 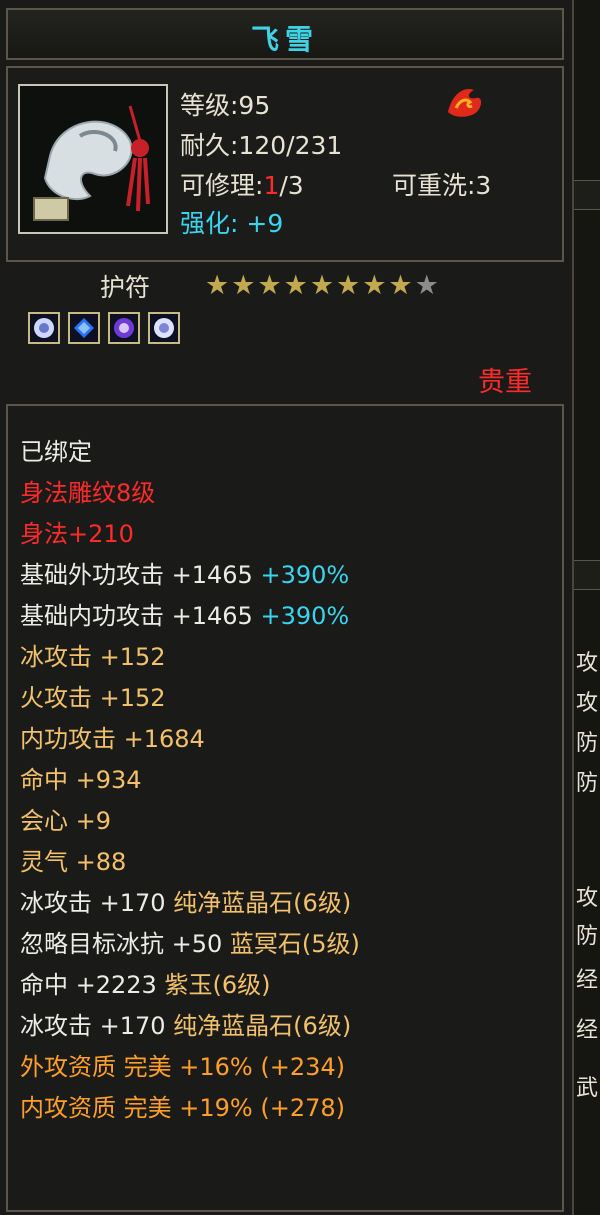 I want to click on blue-gem-icon, so click(x=84, y=328).